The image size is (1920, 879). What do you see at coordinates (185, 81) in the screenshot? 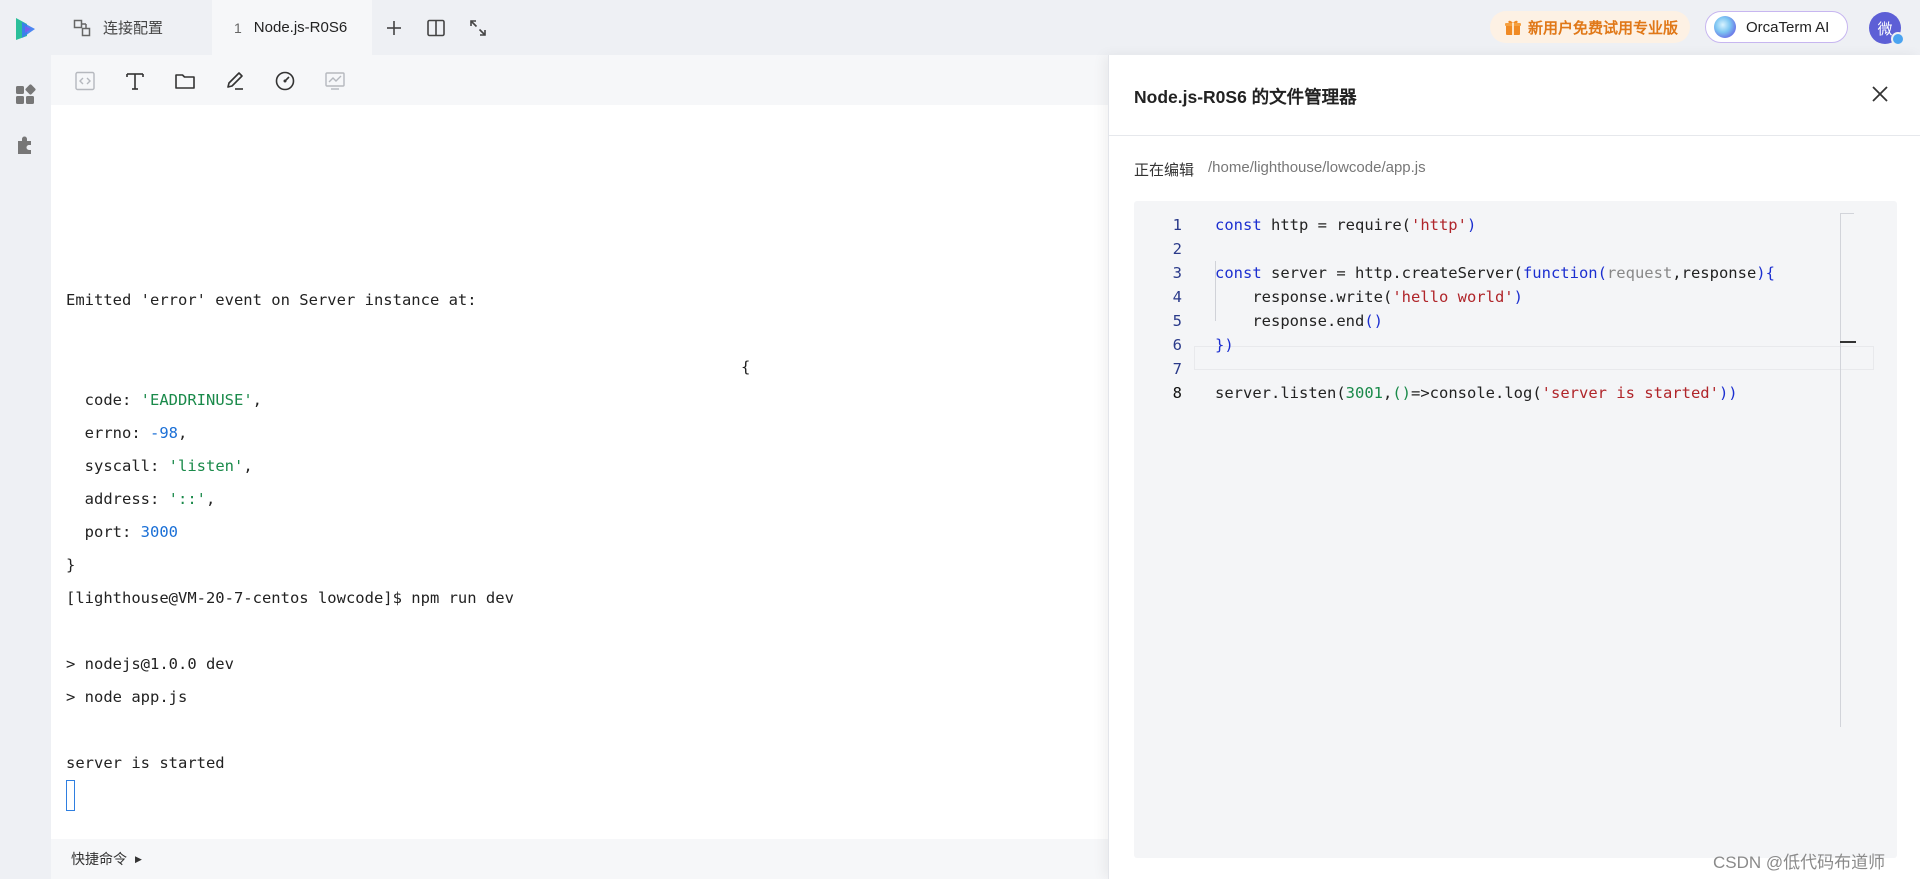
I see `folder-icon` at bounding box center [185, 81].